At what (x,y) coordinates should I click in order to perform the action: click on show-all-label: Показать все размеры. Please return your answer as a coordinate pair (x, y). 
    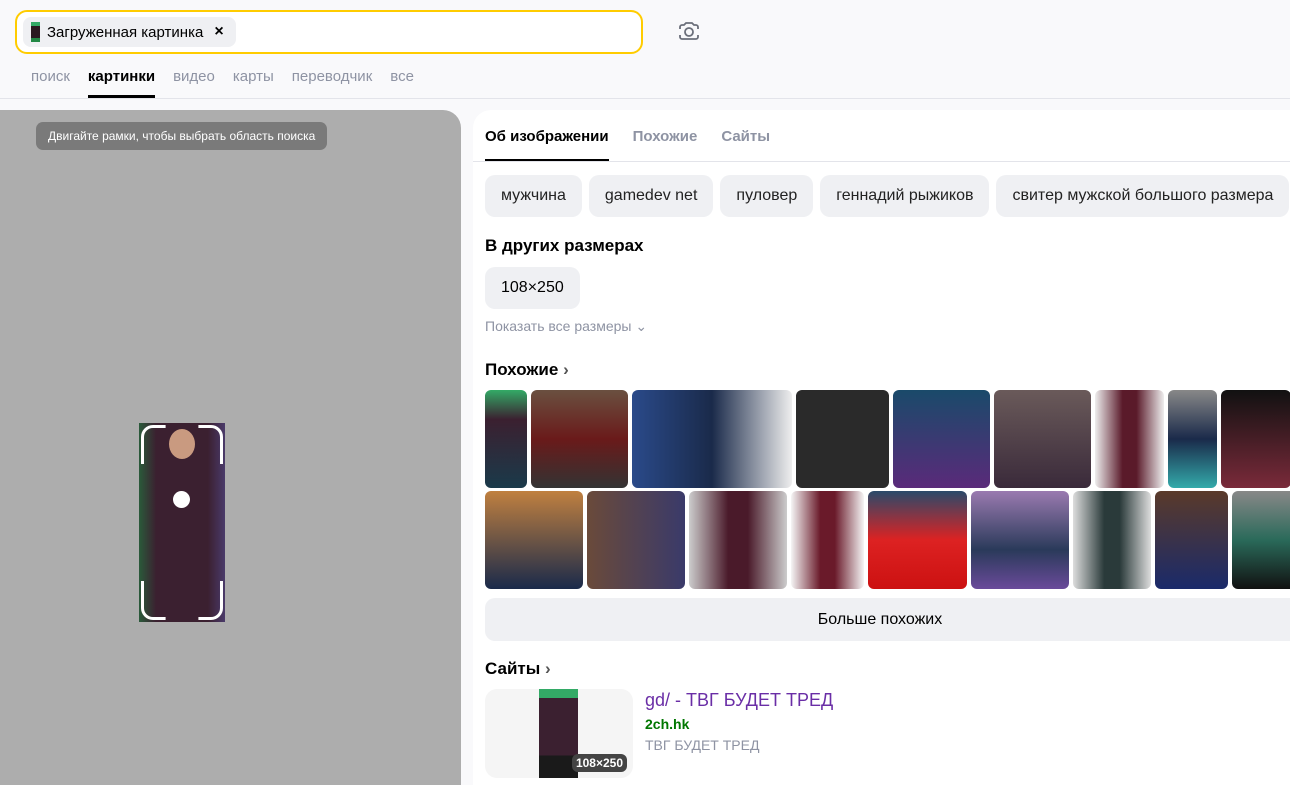
    Looking at the image, I should click on (558, 326).